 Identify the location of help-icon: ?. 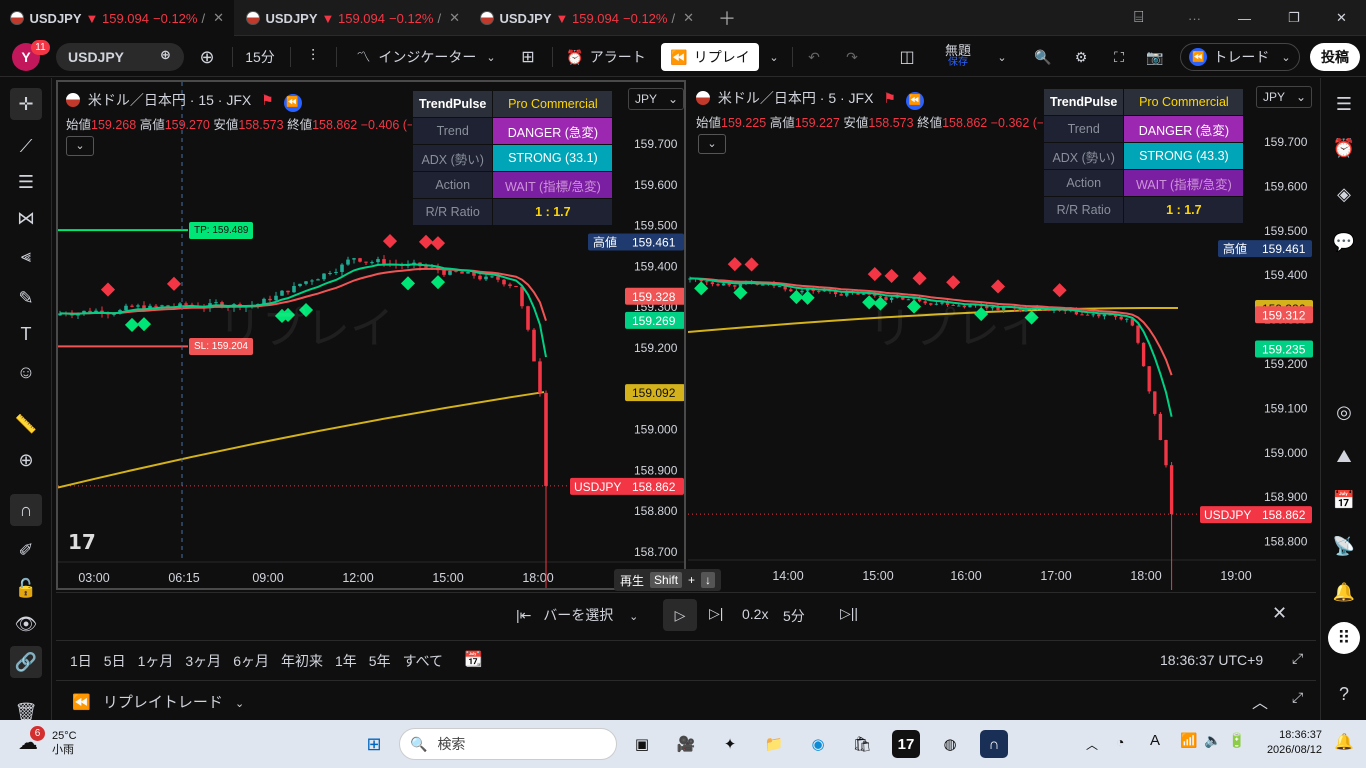
(1344, 694).